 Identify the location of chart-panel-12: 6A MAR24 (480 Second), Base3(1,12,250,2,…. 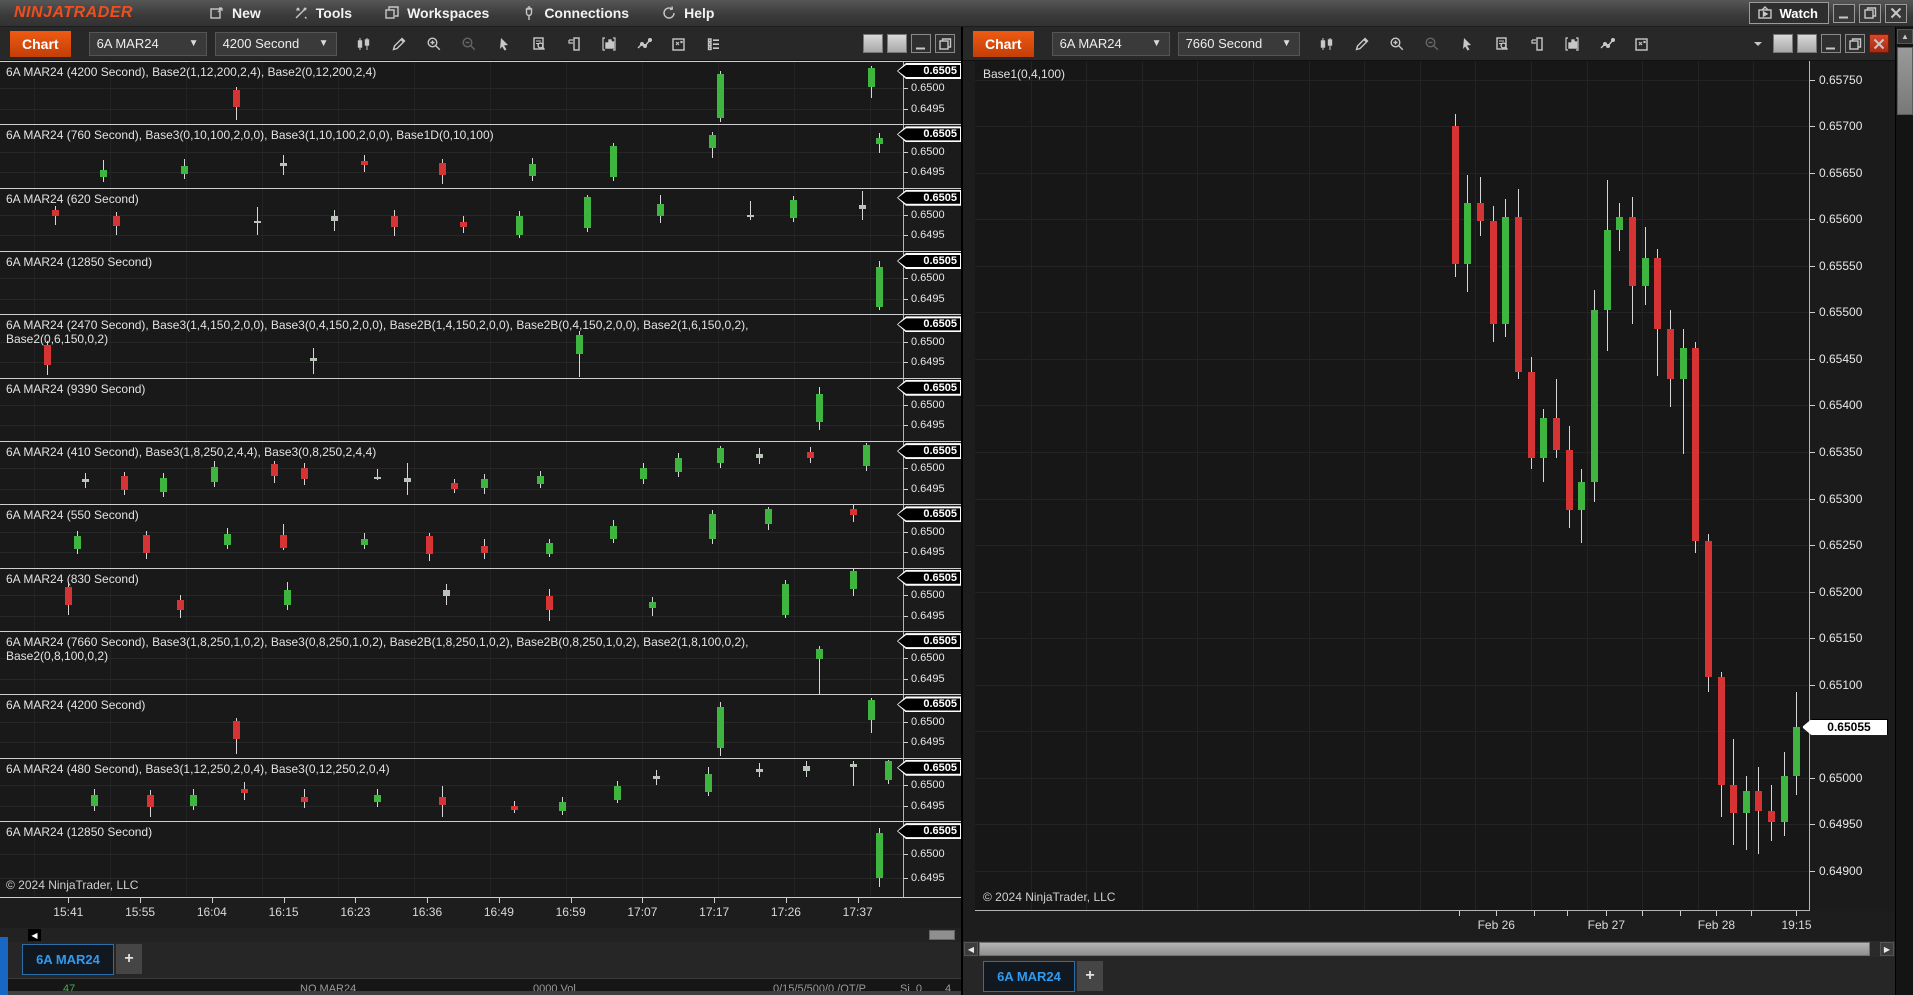
(480, 790).